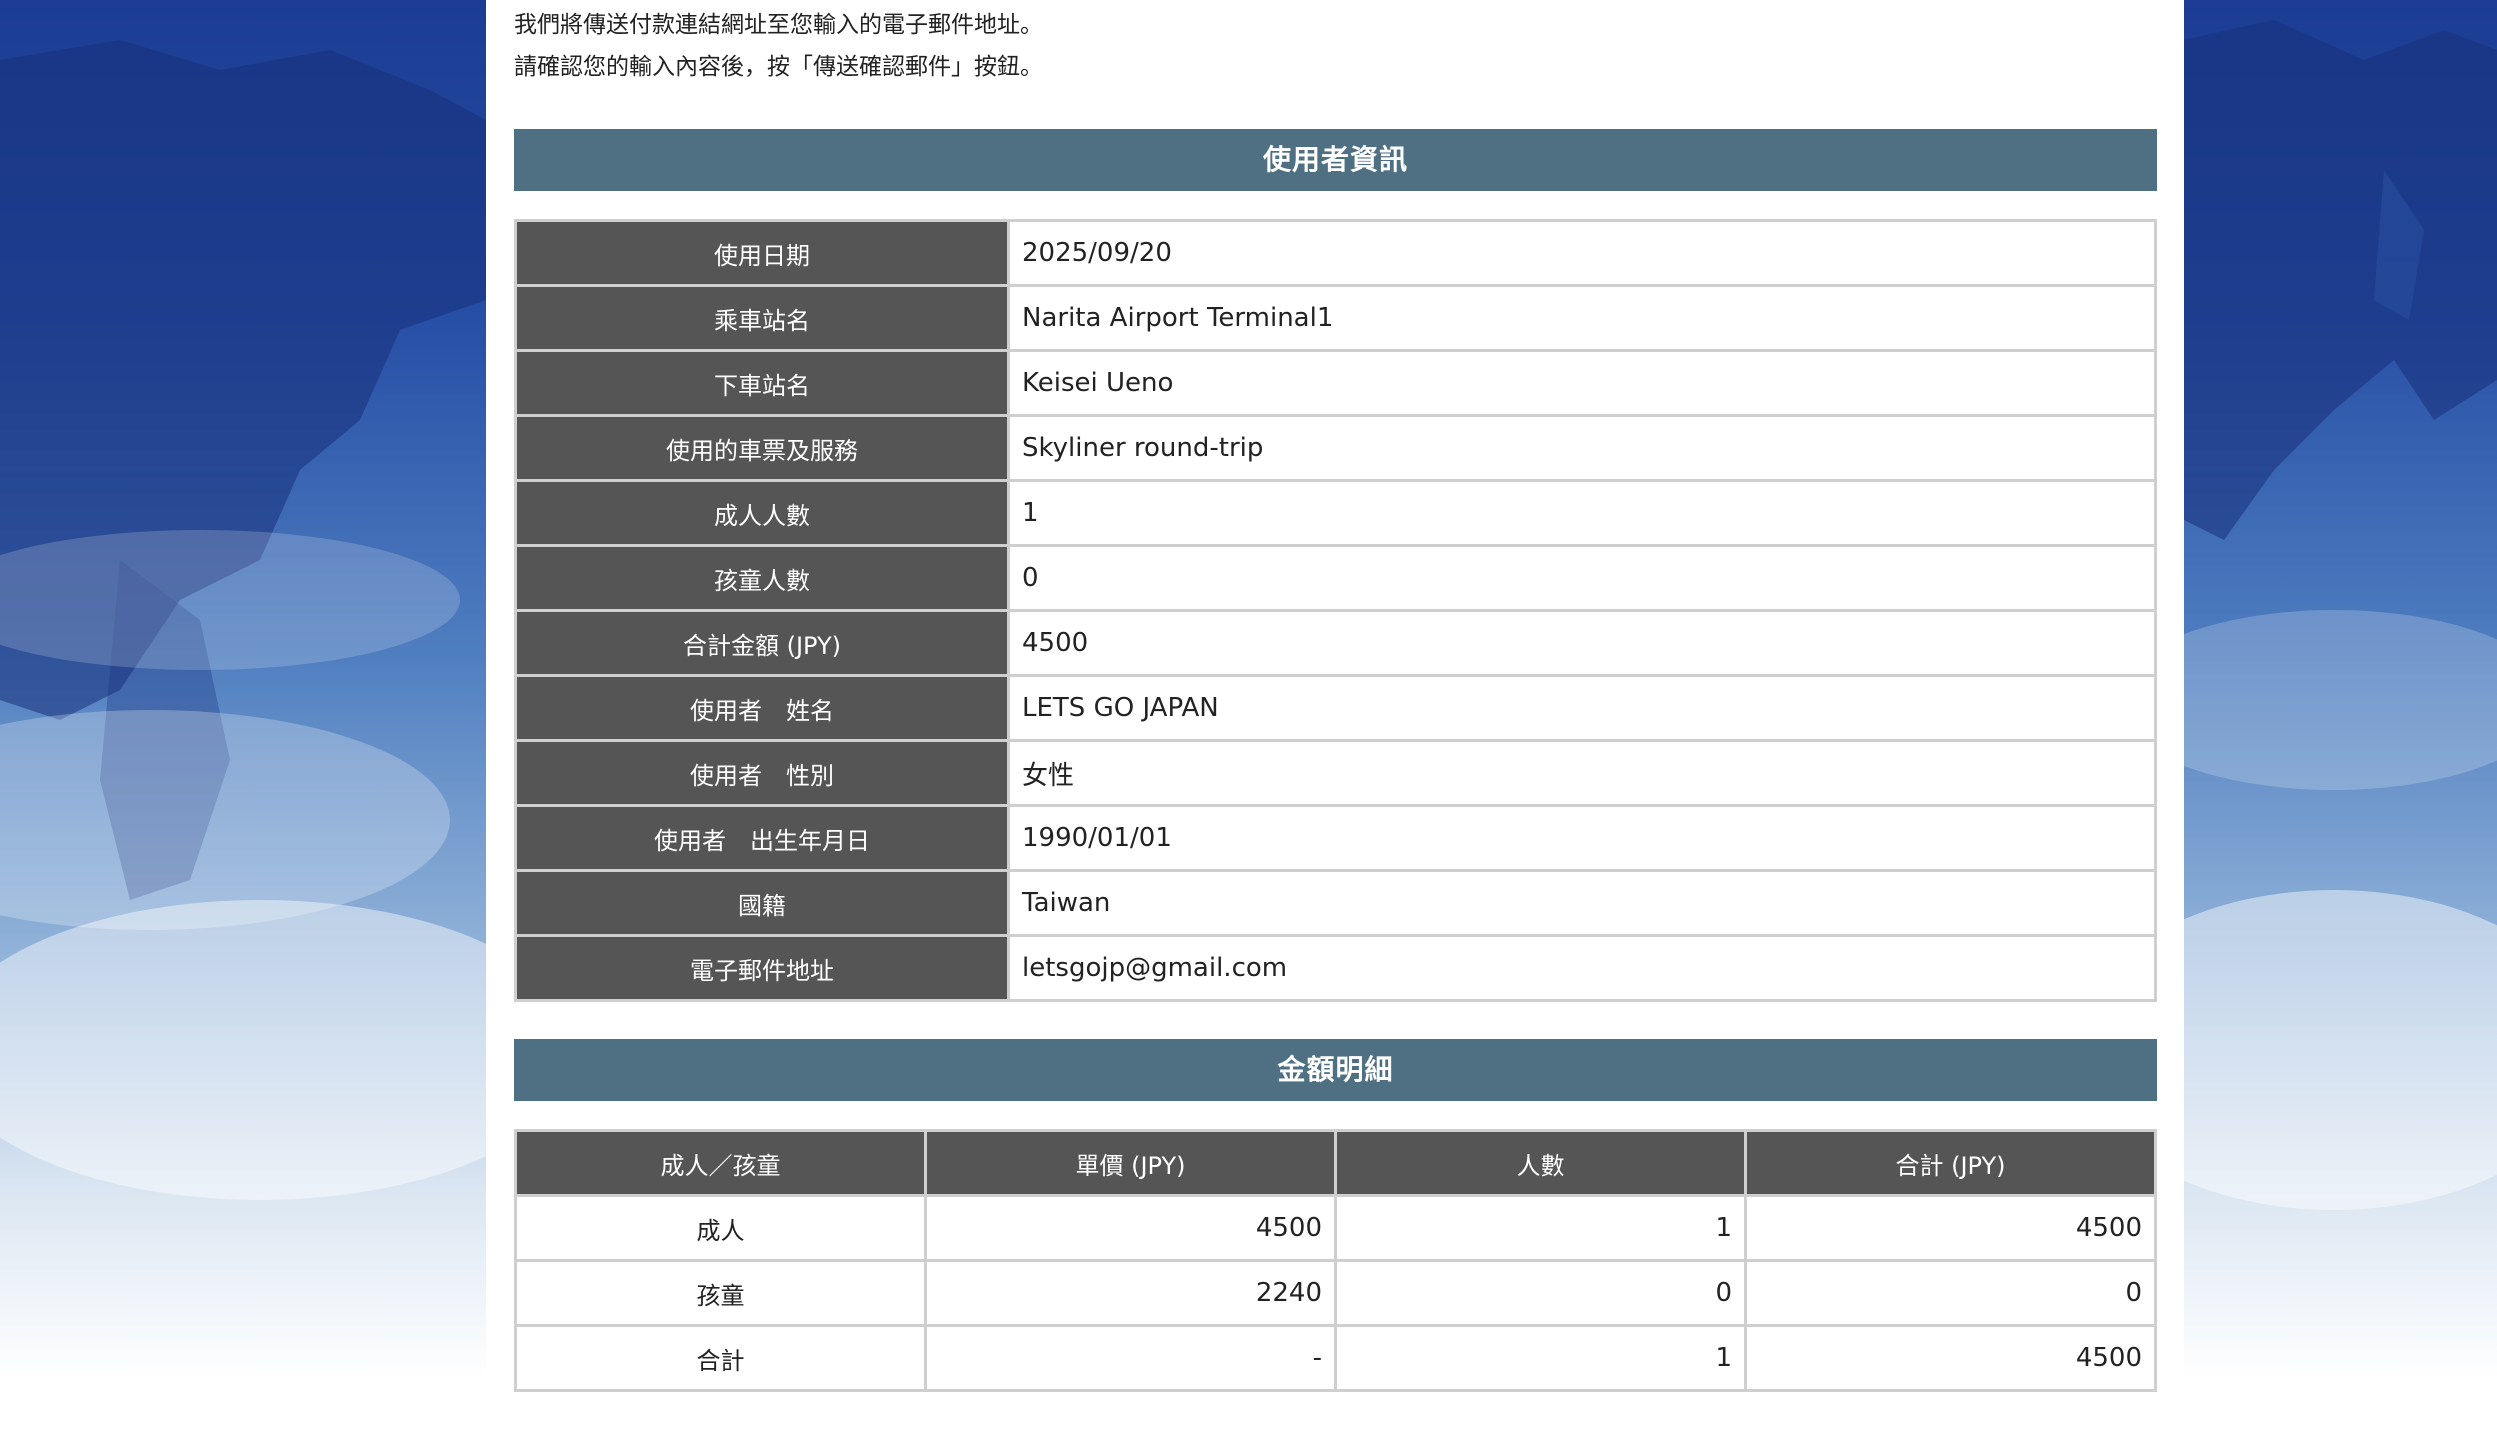  I want to click on table-row: 使用日期 2025/09/20, so click(1335, 253).